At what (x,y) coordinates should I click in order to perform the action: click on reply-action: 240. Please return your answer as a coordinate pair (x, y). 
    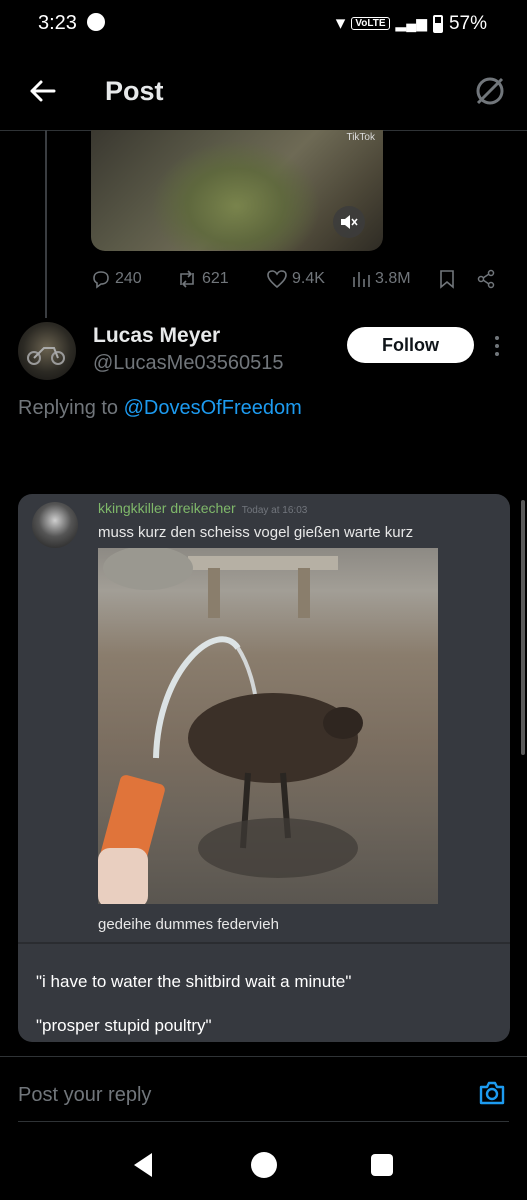
    Looking at the image, I should click on (116, 279).